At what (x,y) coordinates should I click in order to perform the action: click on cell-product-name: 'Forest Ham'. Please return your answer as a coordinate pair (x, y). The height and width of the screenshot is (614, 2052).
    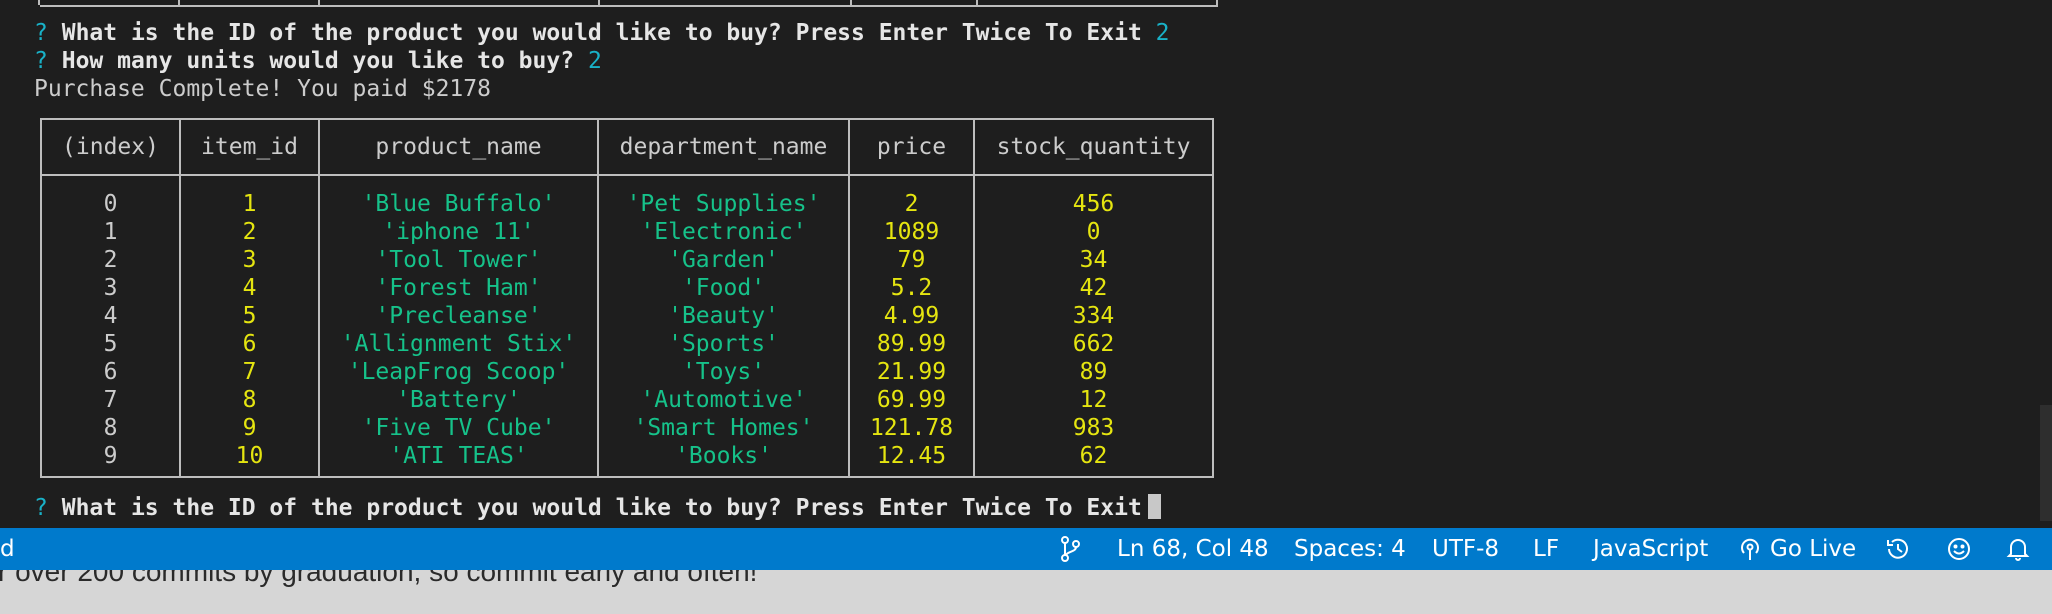
    Looking at the image, I should click on (458, 288).